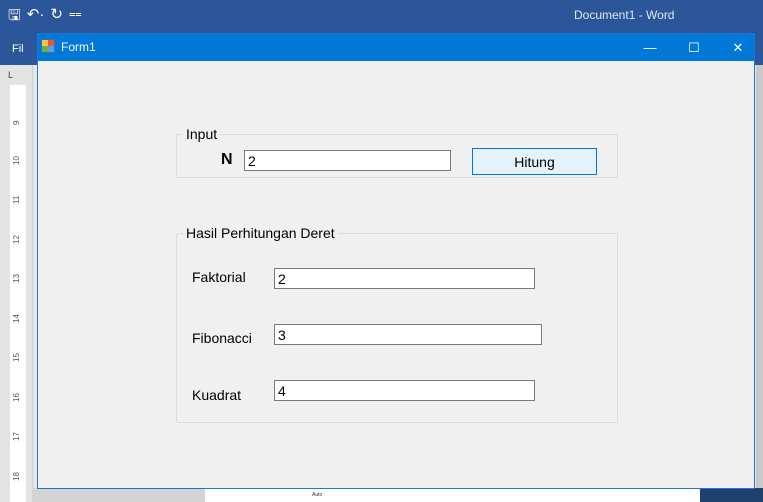 This screenshot has height=502, width=763. What do you see at coordinates (56, 17) in the screenshot?
I see `redo-icon: ↻` at bounding box center [56, 17].